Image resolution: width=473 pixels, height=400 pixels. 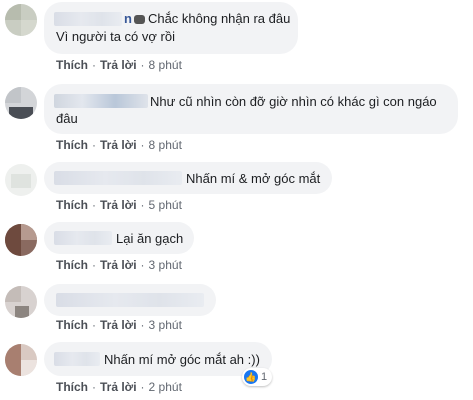 What do you see at coordinates (67, 118) in the screenshot?
I see `comment-text-line2: đâu` at bounding box center [67, 118].